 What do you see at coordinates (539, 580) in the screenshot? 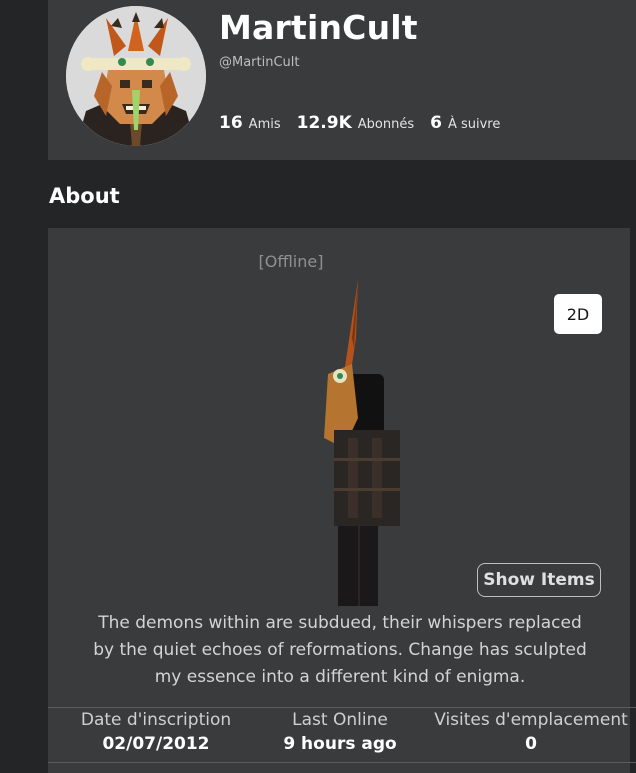
I see `show-items-button: Show Items` at bounding box center [539, 580].